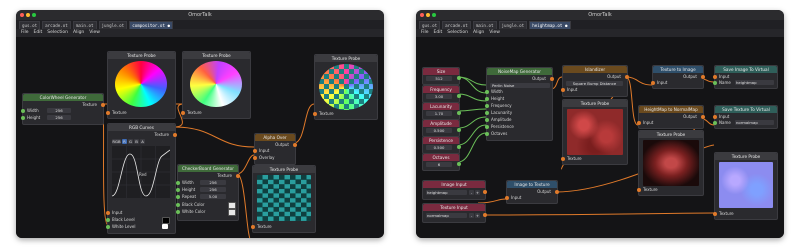 This screenshot has width=800, height=248. Describe the element at coordinates (275, 149) in the screenshot. I see `alpha-over-node: Alpha Over Output Input Overlay` at that location.